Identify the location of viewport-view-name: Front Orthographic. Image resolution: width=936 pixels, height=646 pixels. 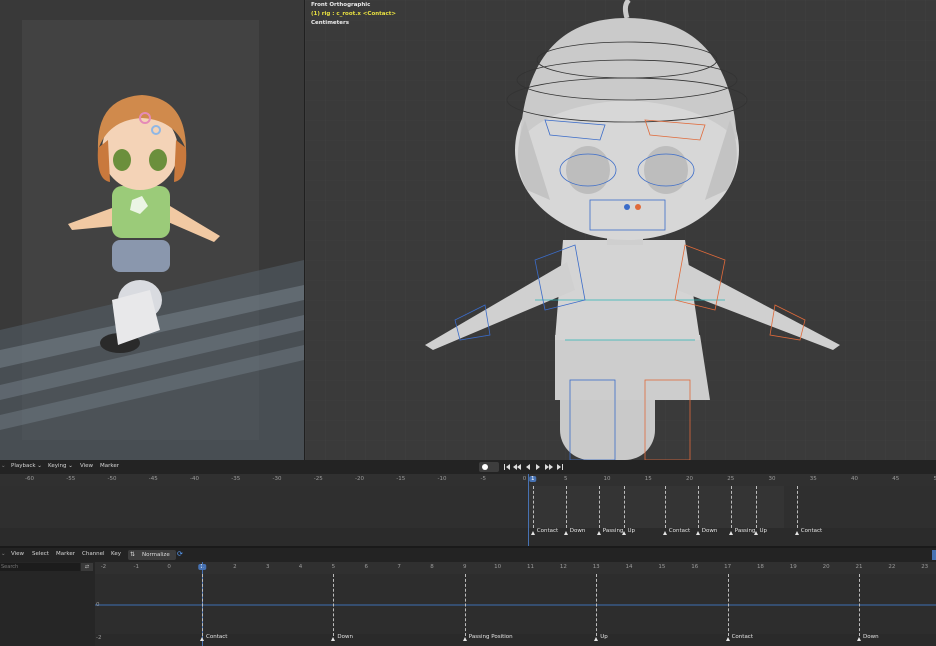
(341, 5).